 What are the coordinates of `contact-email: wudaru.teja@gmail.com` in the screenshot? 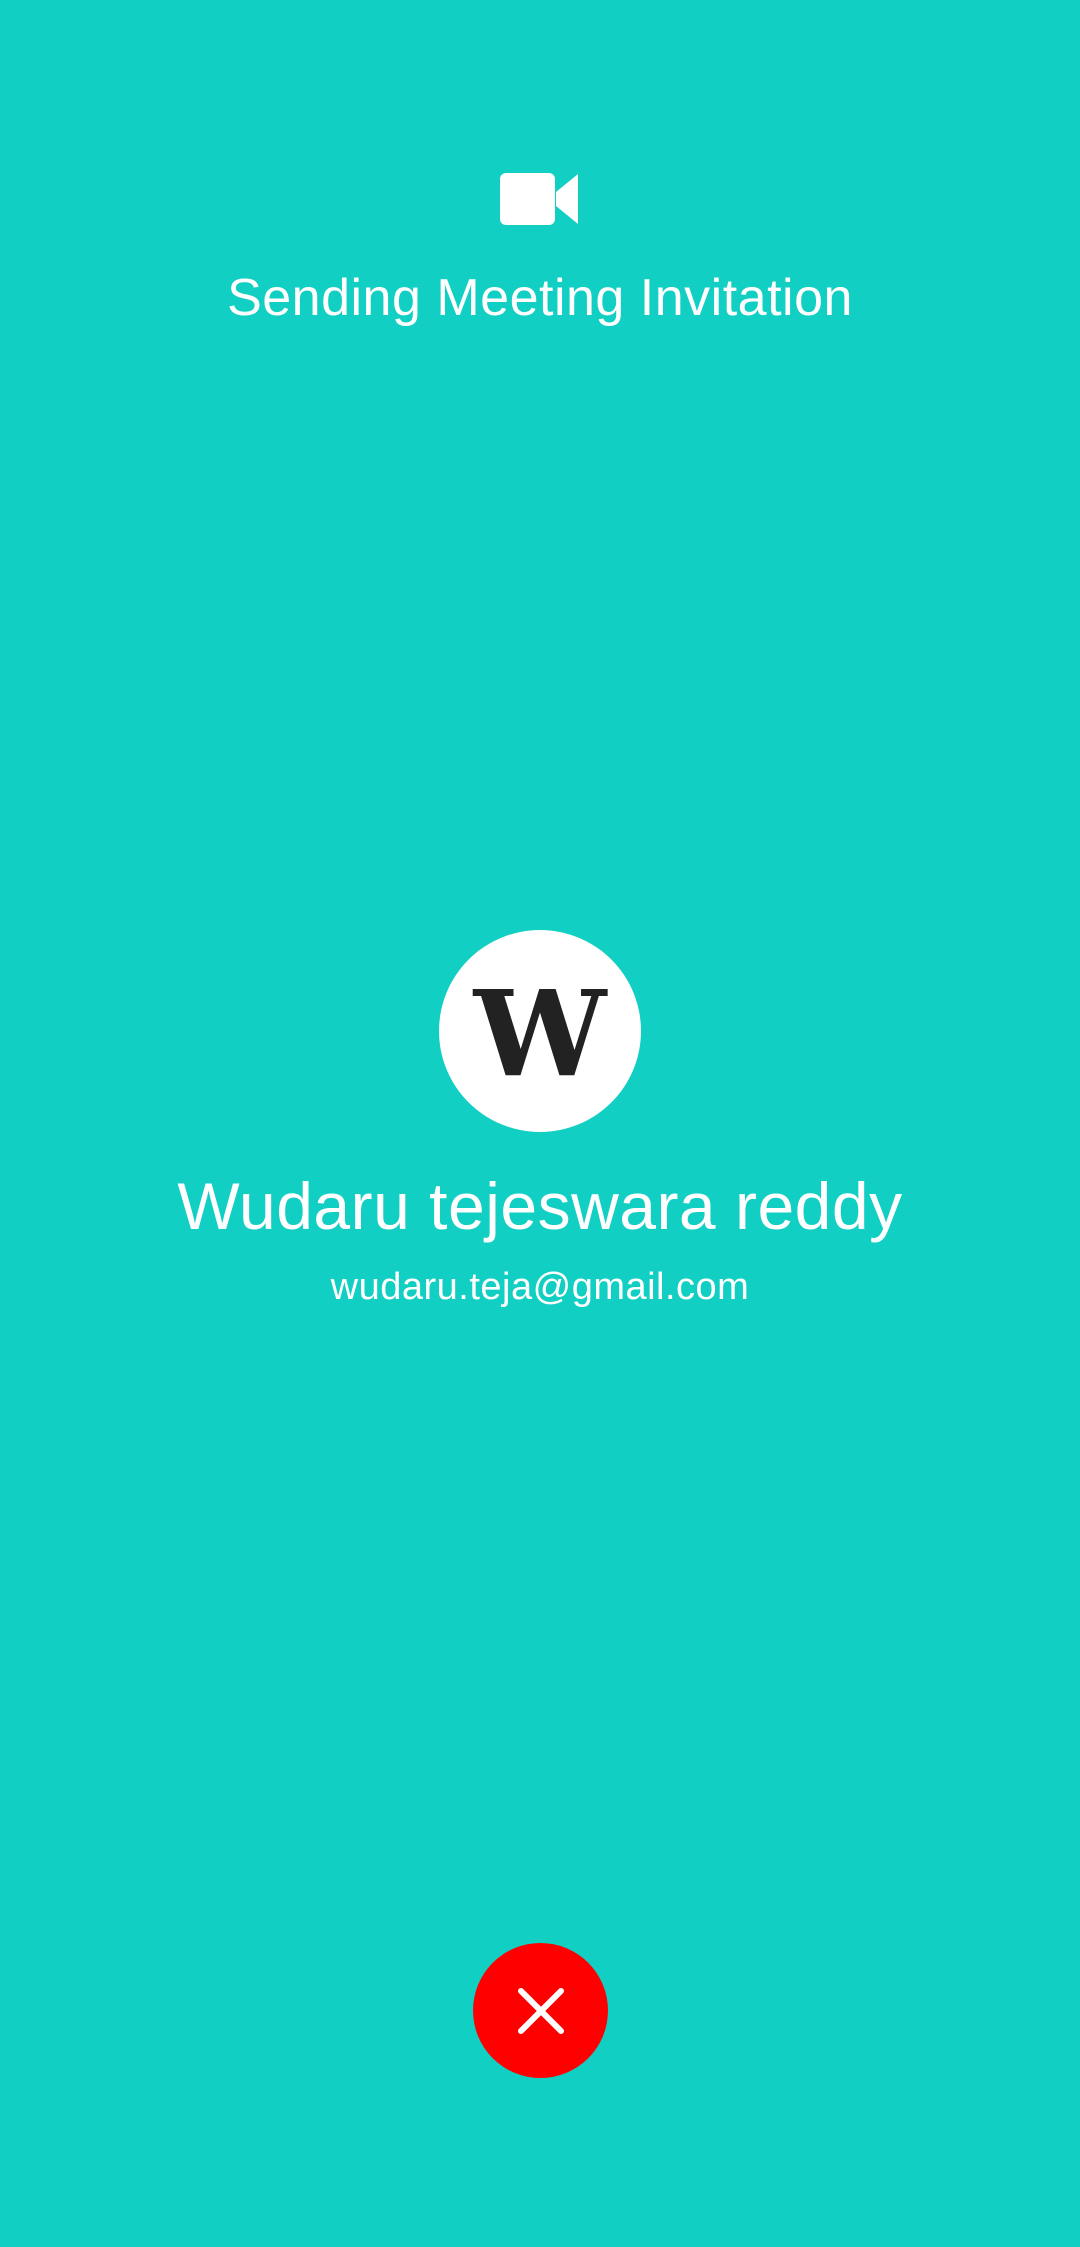 It's located at (540, 1287).